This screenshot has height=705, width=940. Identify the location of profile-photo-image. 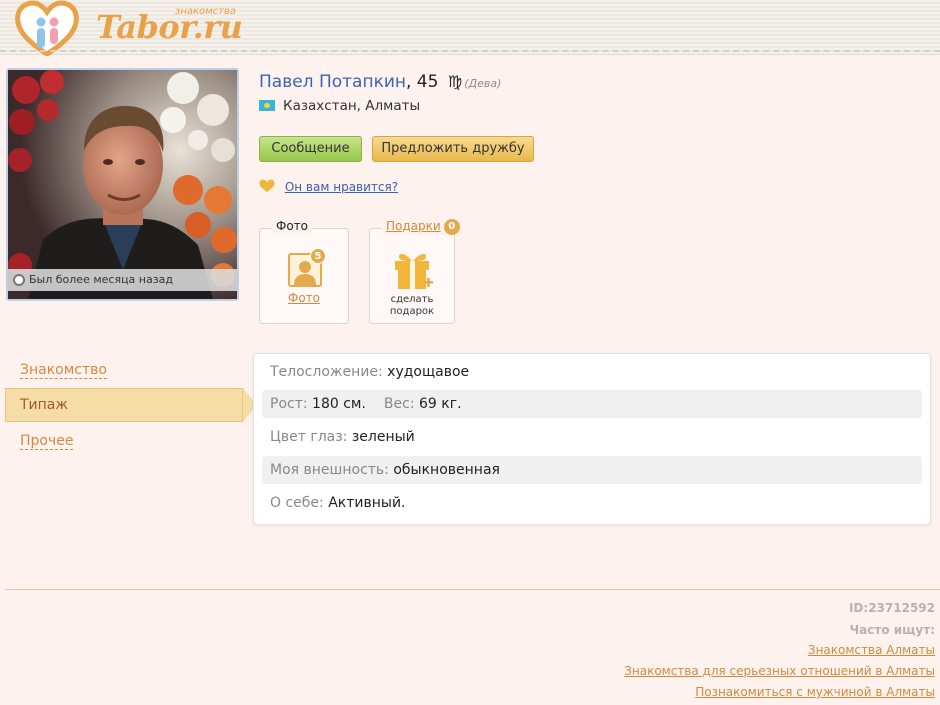
(122, 184).